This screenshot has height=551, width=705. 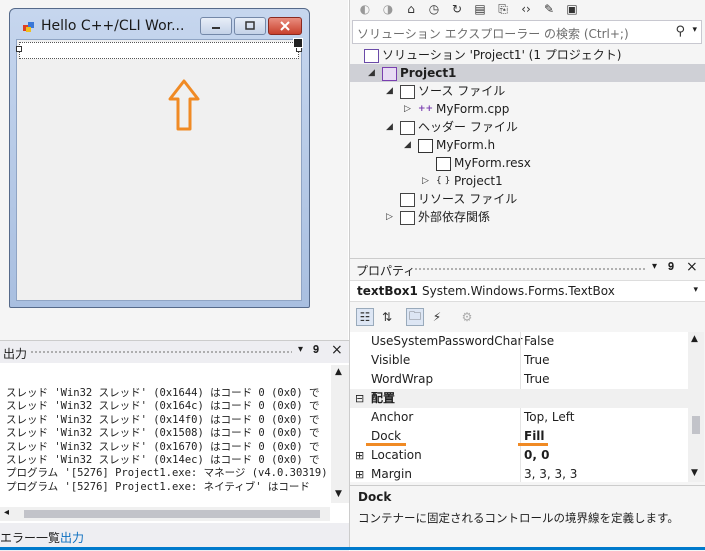 What do you see at coordinates (15, 354) in the screenshot?
I see `output-title: 出力` at bounding box center [15, 354].